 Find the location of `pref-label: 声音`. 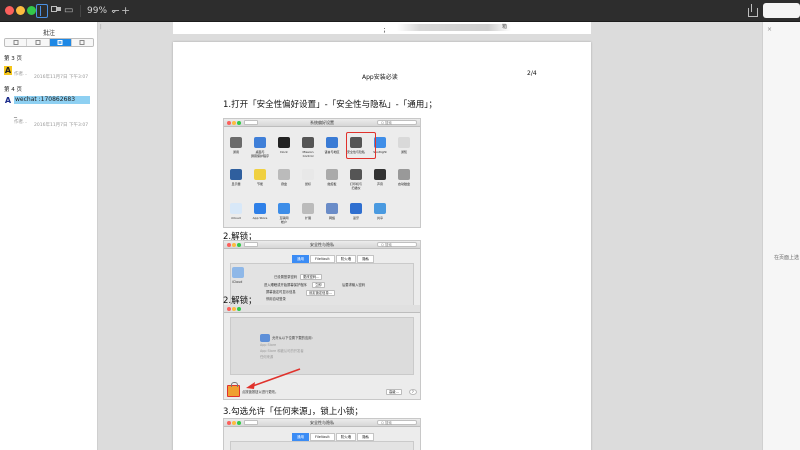

pref-label: 声音 is located at coordinates (379, 184).